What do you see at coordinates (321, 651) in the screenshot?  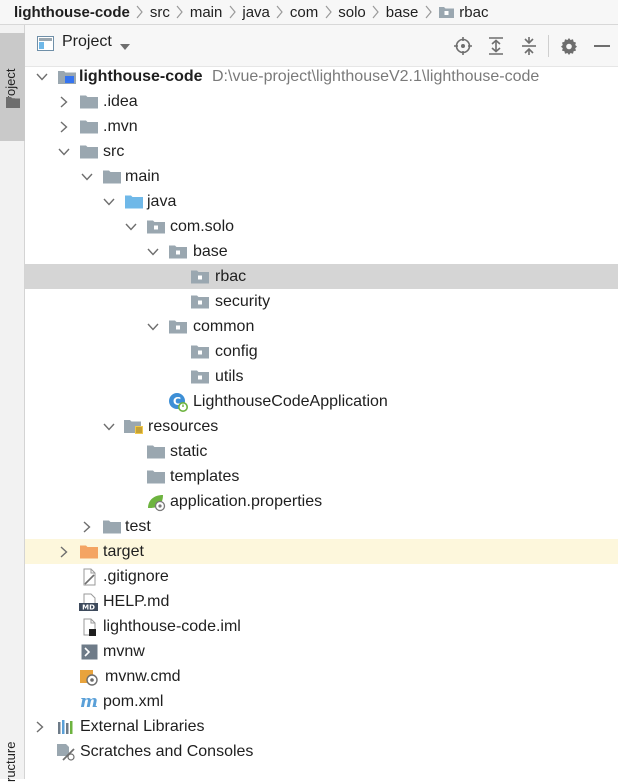 I see `tree-row-mvnw: mvnw` at bounding box center [321, 651].